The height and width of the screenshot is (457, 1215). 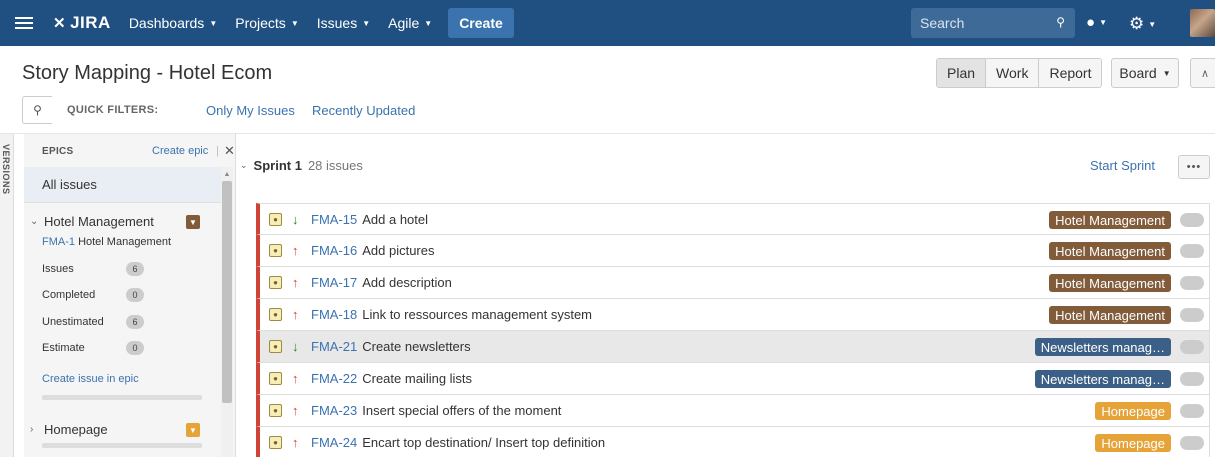 I want to click on nav-projects: Projects ▼, so click(x=267, y=23).